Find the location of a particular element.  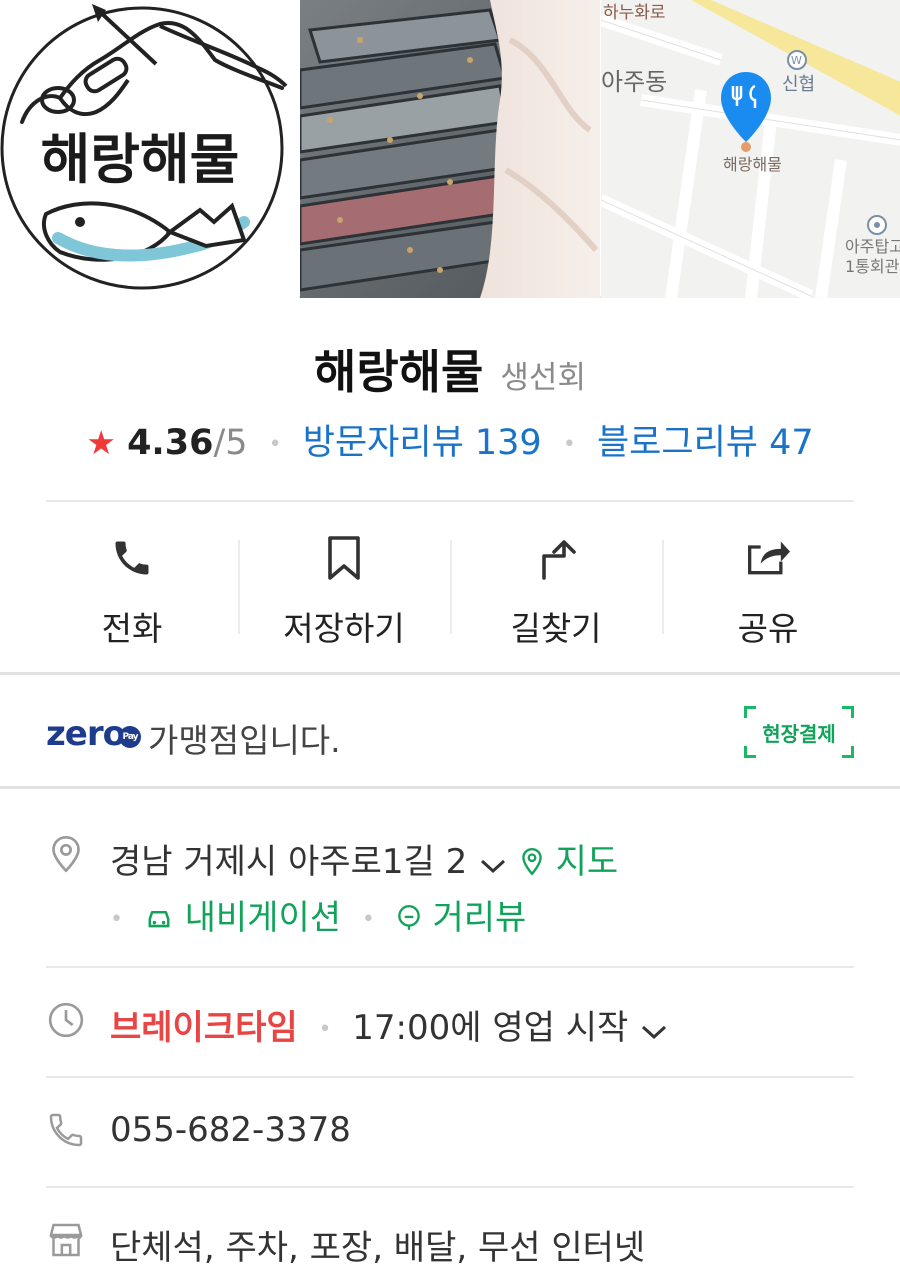

place-category: 생선회 is located at coordinates (543, 378).